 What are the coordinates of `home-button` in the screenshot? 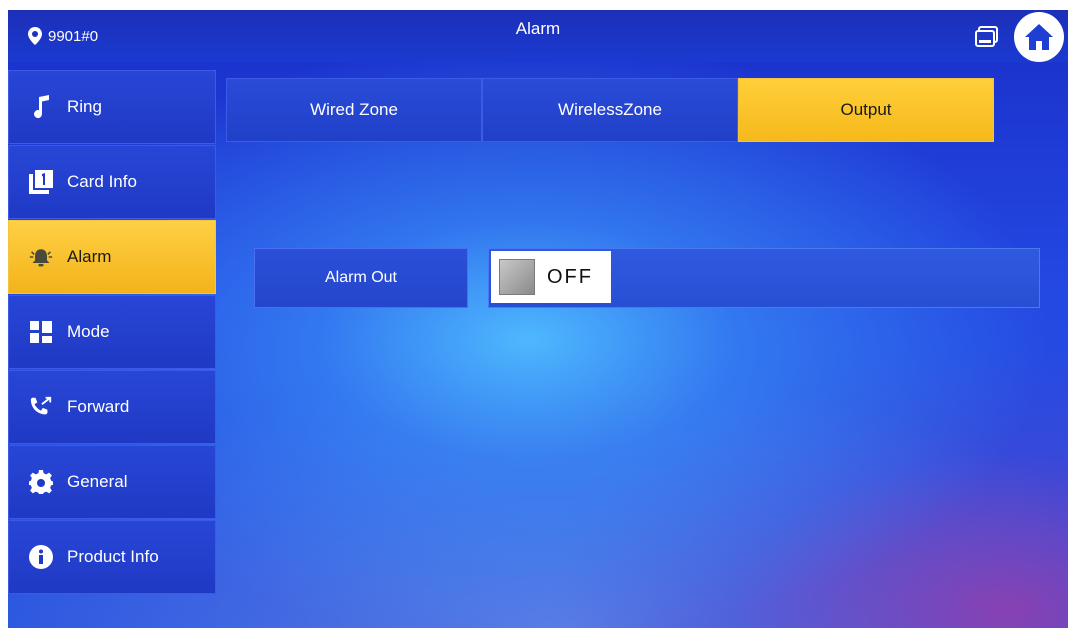 It's located at (1039, 37).